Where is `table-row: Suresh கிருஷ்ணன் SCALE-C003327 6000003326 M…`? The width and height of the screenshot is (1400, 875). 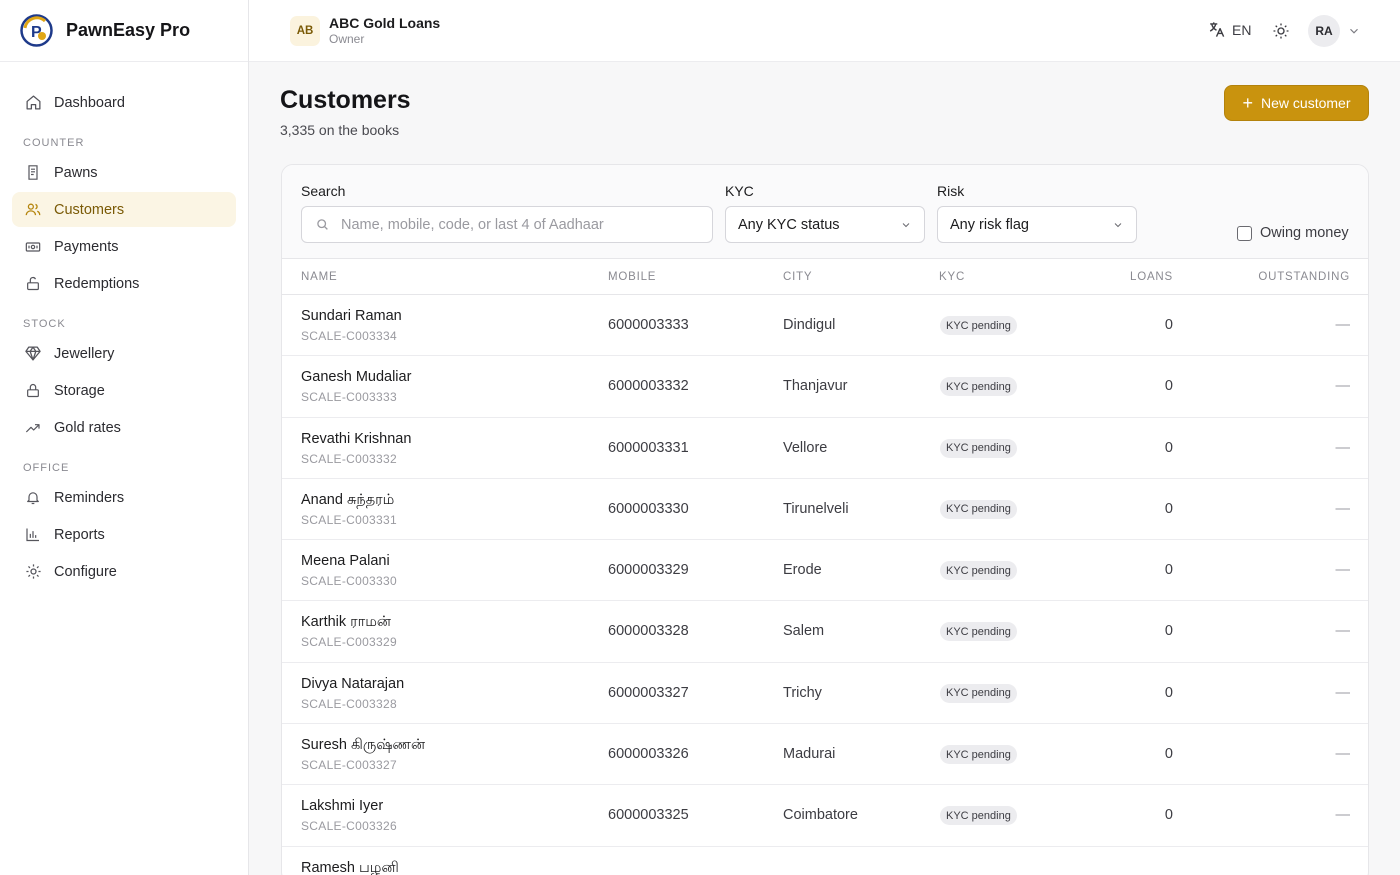 table-row: Suresh கிருஷ்ணன் SCALE-C003327 6000003326 M… is located at coordinates (825, 755).